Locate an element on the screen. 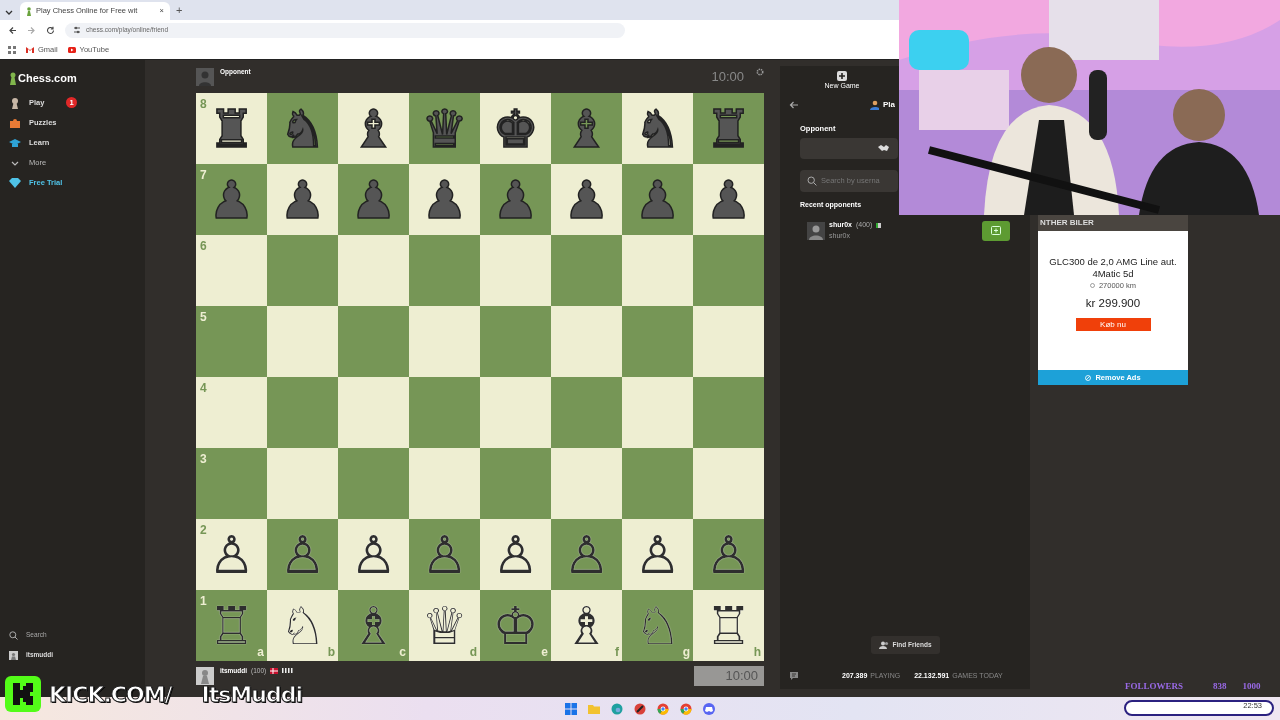 The width and height of the screenshot is (1280, 720). chess-piece: ♚ is located at coordinates (515, 128).